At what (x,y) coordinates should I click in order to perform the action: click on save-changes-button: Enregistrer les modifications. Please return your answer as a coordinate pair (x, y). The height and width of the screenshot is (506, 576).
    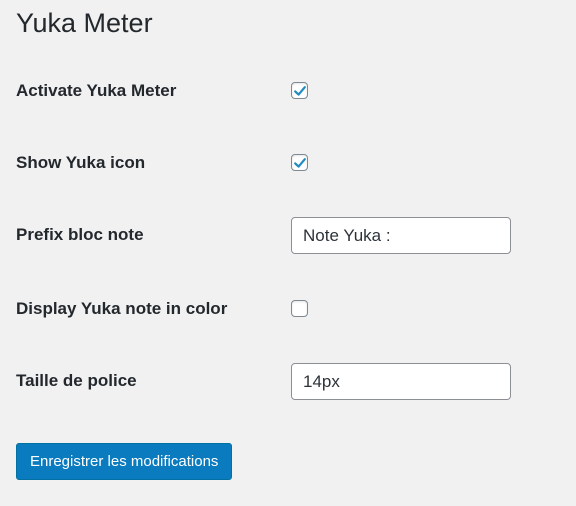
    Looking at the image, I should click on (124, 461).